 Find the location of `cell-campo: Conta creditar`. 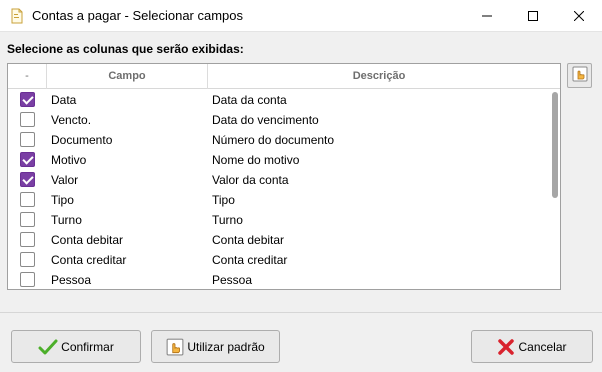

cell-campo: Conta creditar is located at coordinates (89, 260).